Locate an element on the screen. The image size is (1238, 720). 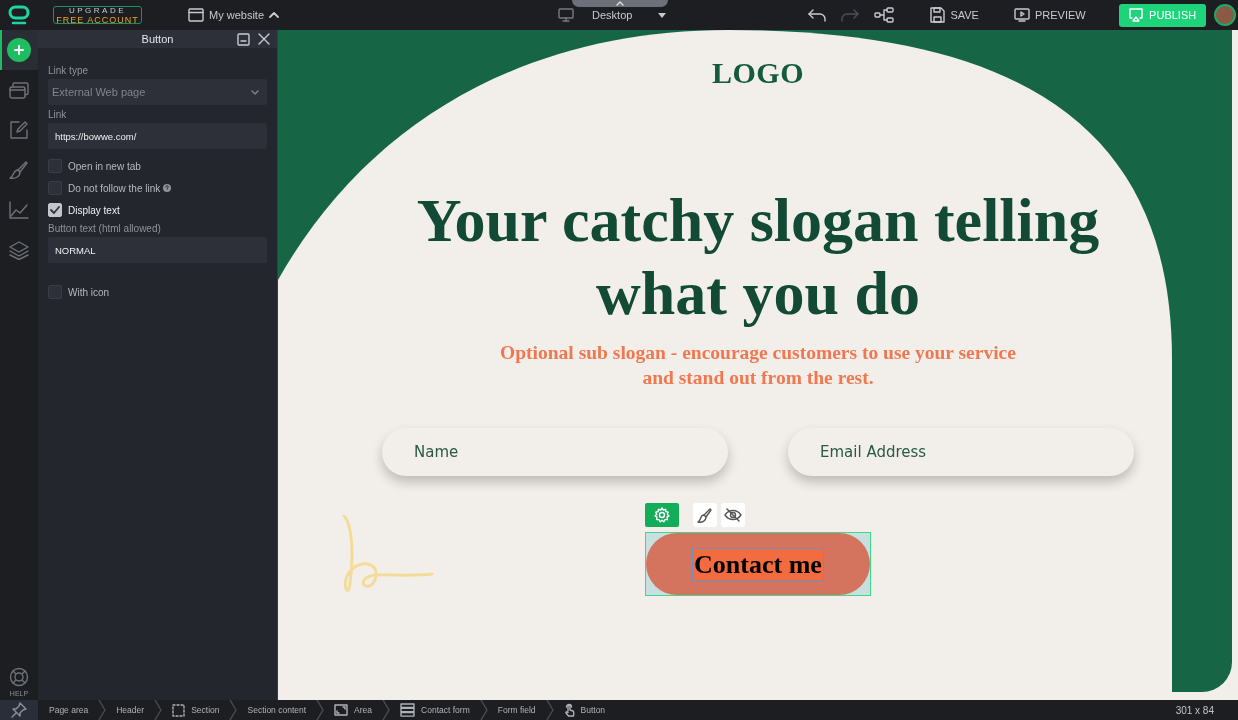
device-tab is located at coordinates (620, 3).